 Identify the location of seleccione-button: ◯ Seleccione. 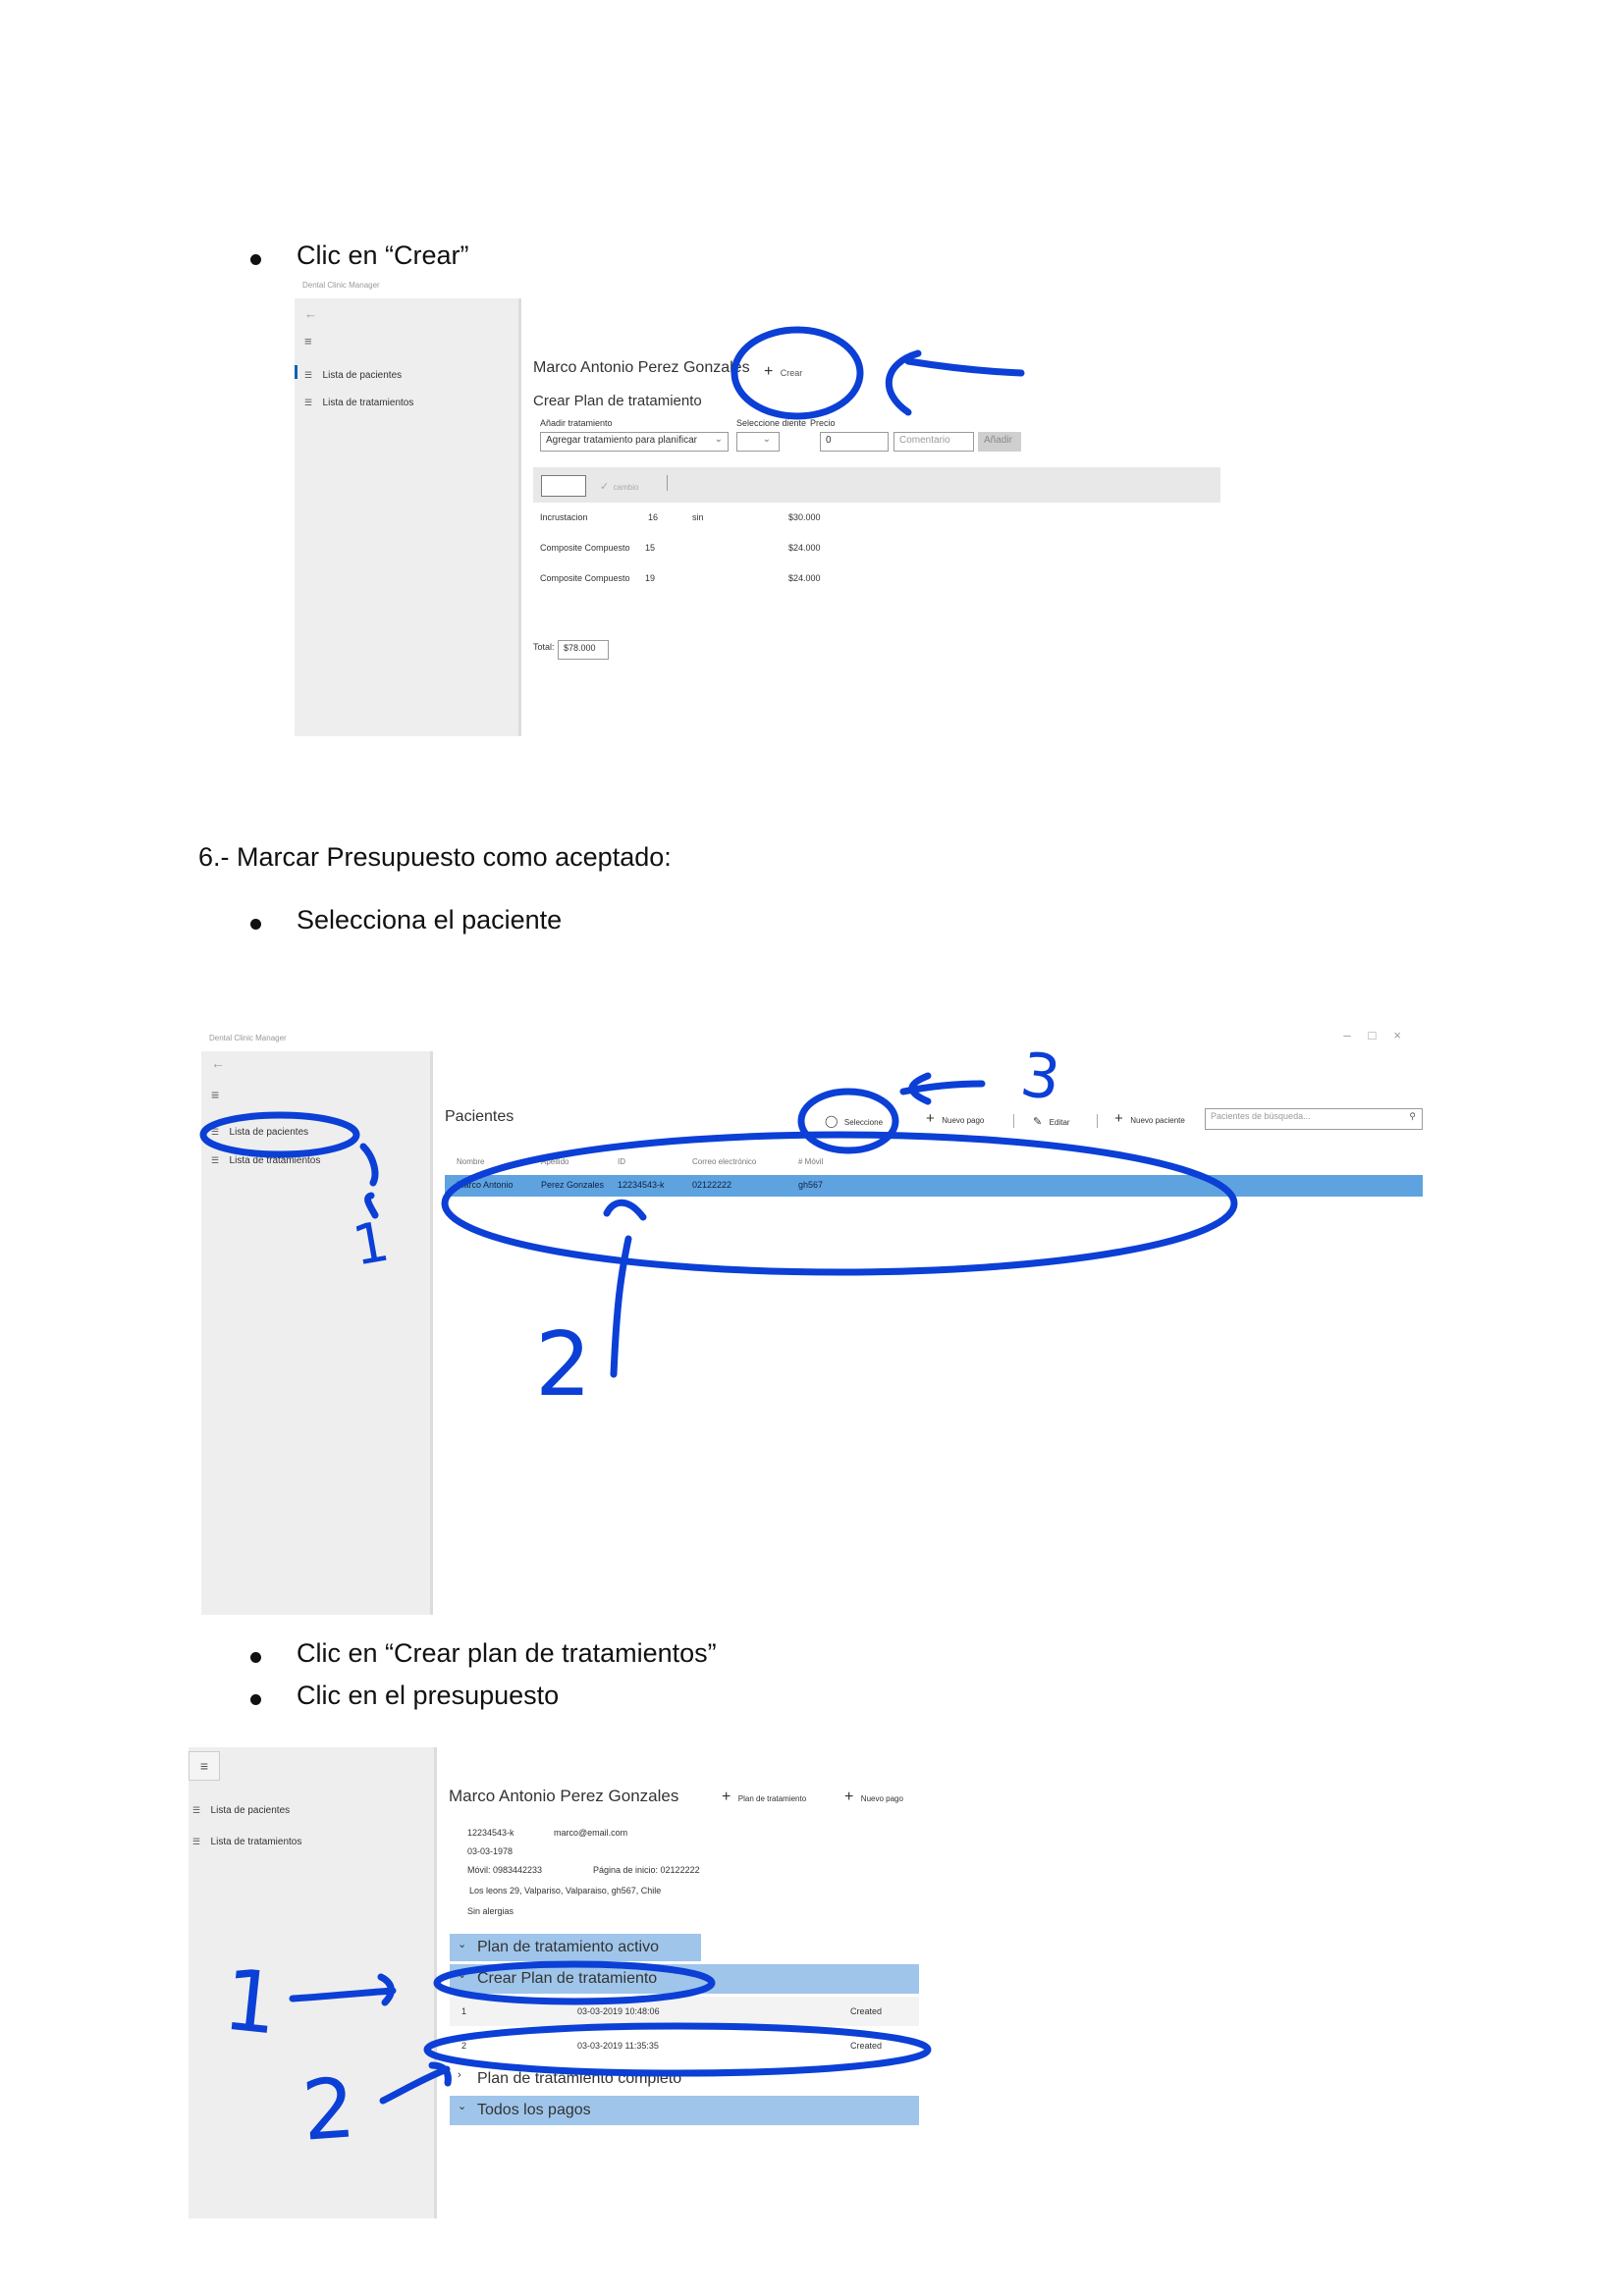
(854, 1121).